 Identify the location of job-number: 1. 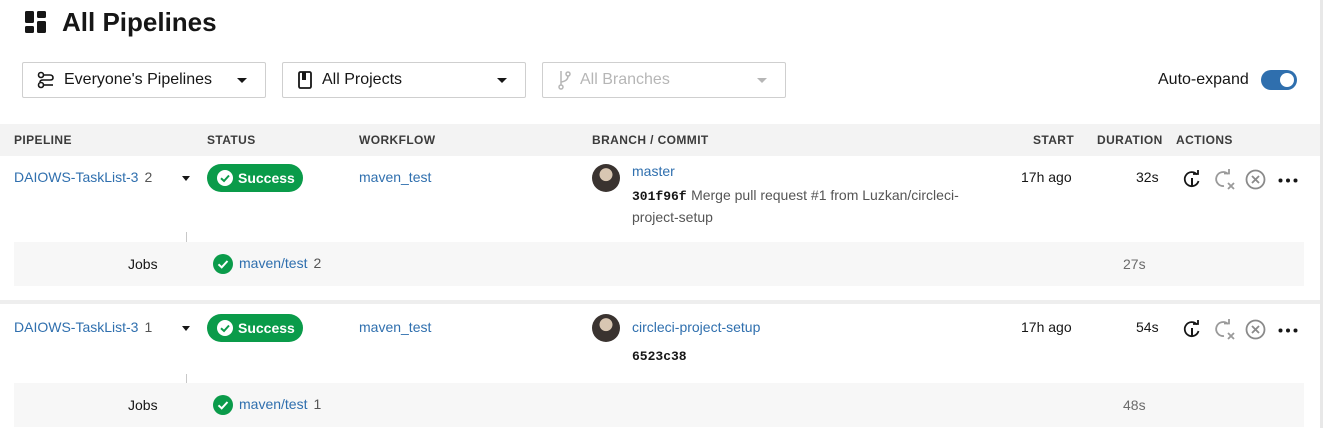
(317, 404).